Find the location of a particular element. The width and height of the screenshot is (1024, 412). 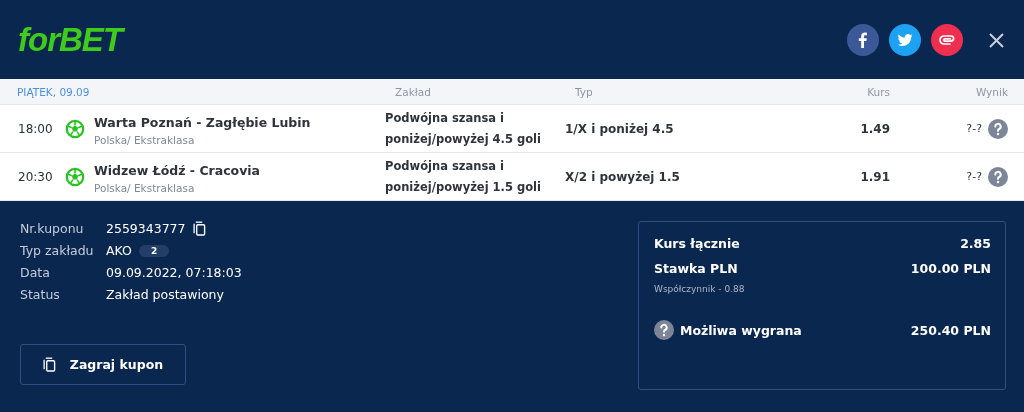

column-header: Kurs is located at coordinates (878, 91).